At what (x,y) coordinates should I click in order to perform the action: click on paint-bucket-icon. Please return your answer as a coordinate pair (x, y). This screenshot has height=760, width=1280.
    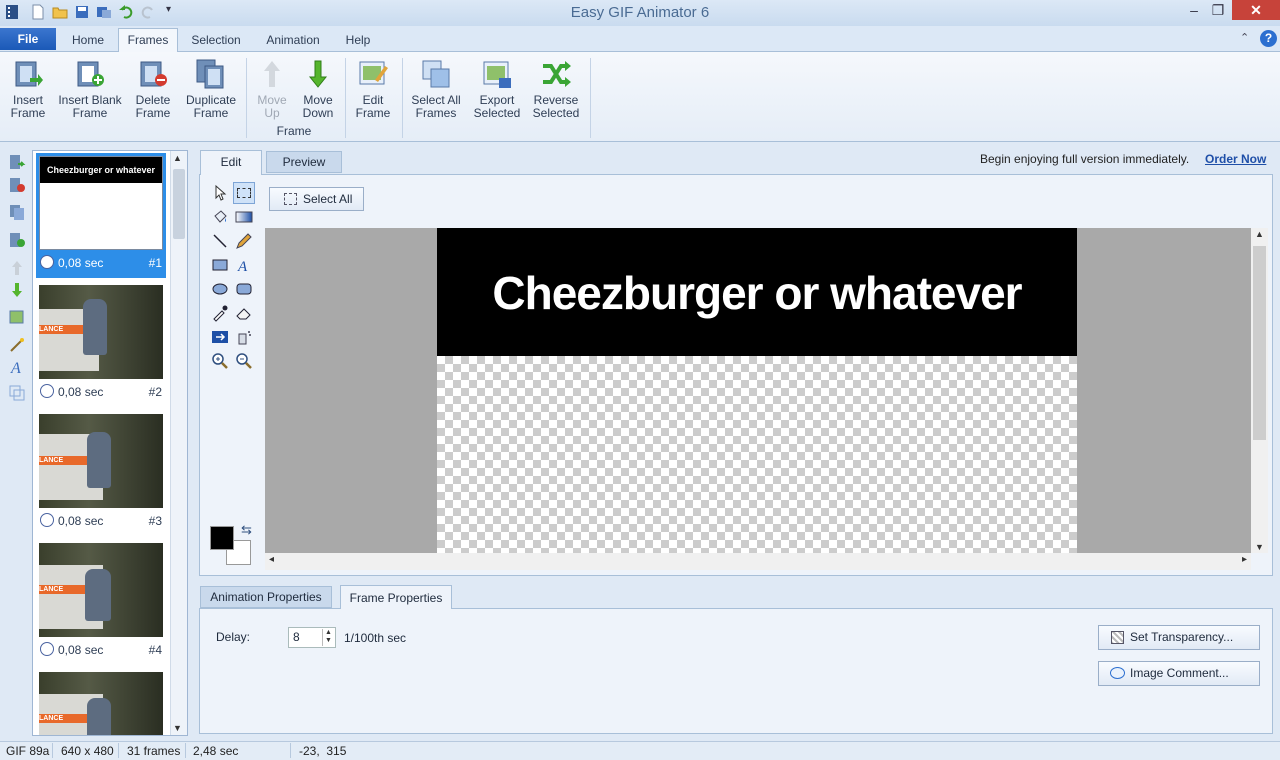
    Looking at the image, I should click on (220, 217).